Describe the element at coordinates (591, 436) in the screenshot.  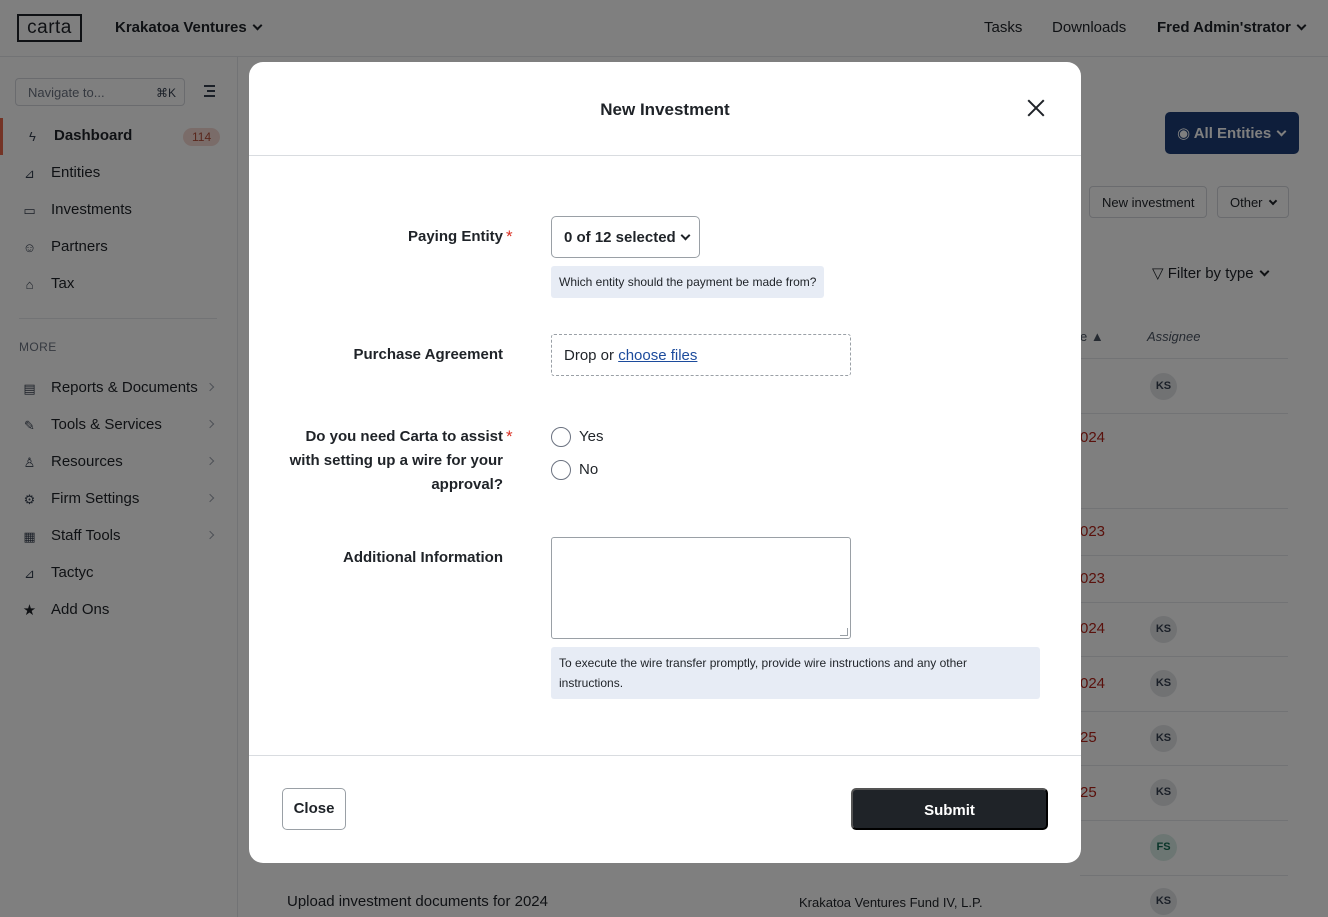
I see `radio-label: Yes` at that location.